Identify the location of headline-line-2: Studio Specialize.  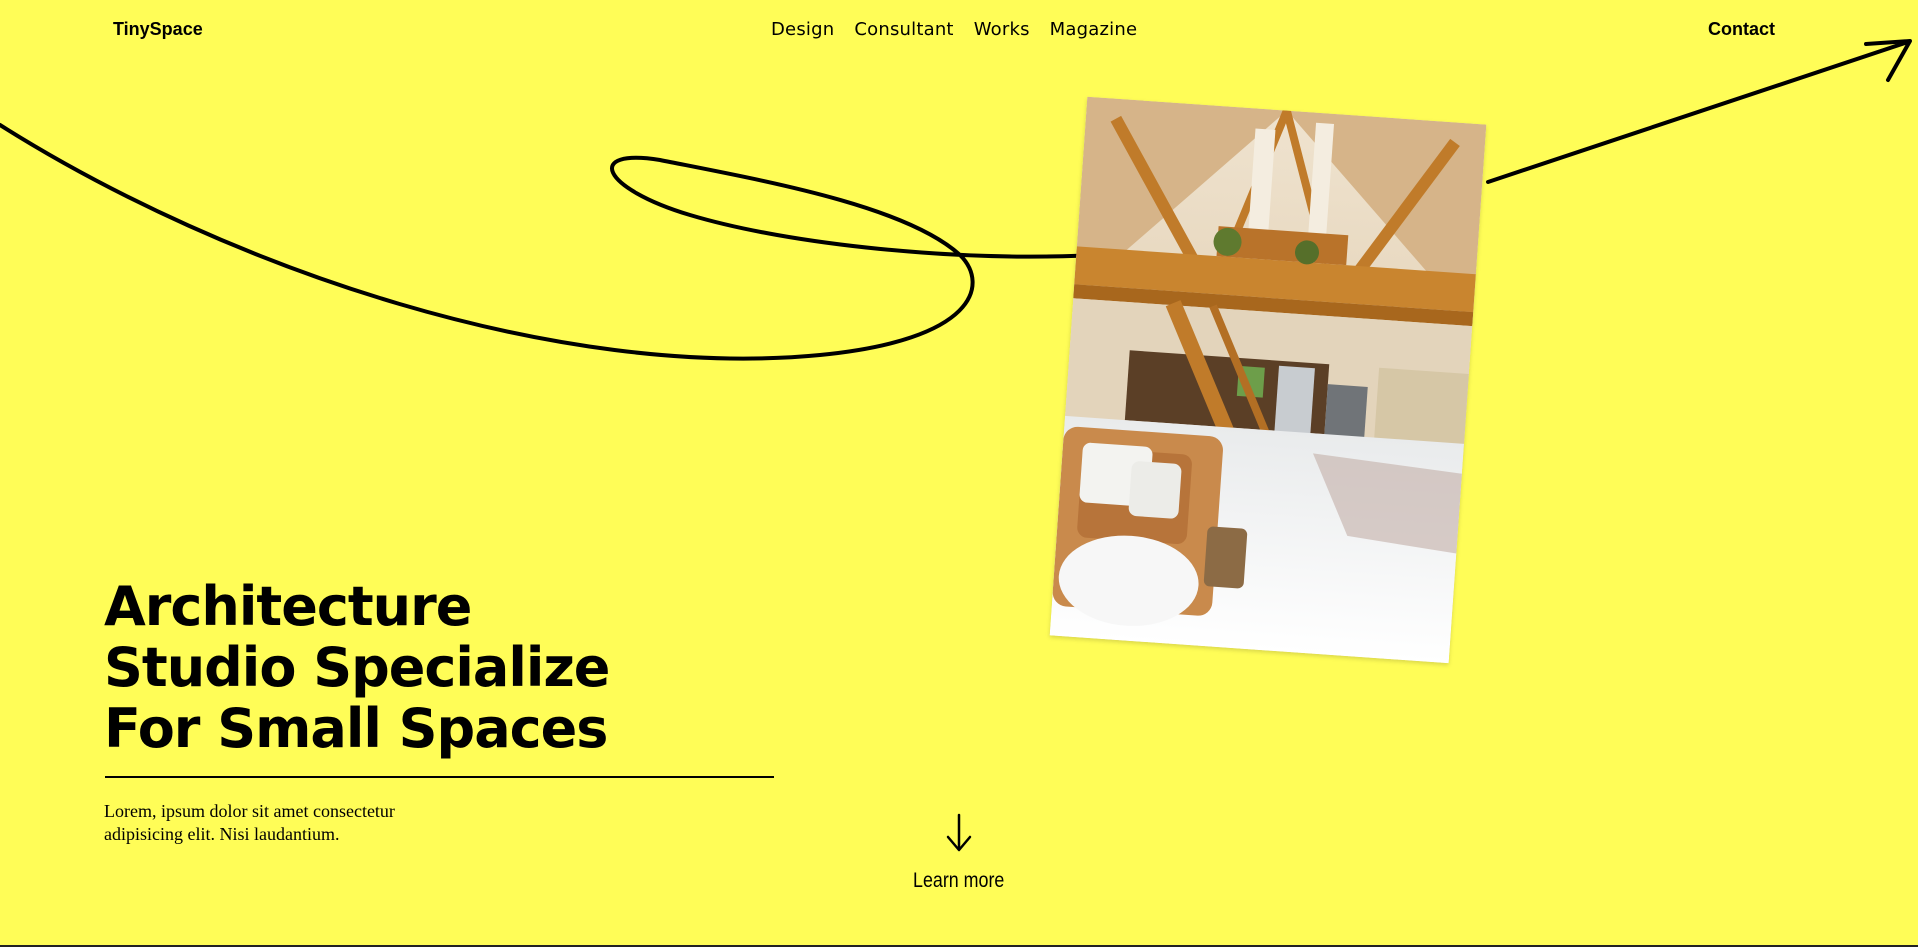
(357, 667).